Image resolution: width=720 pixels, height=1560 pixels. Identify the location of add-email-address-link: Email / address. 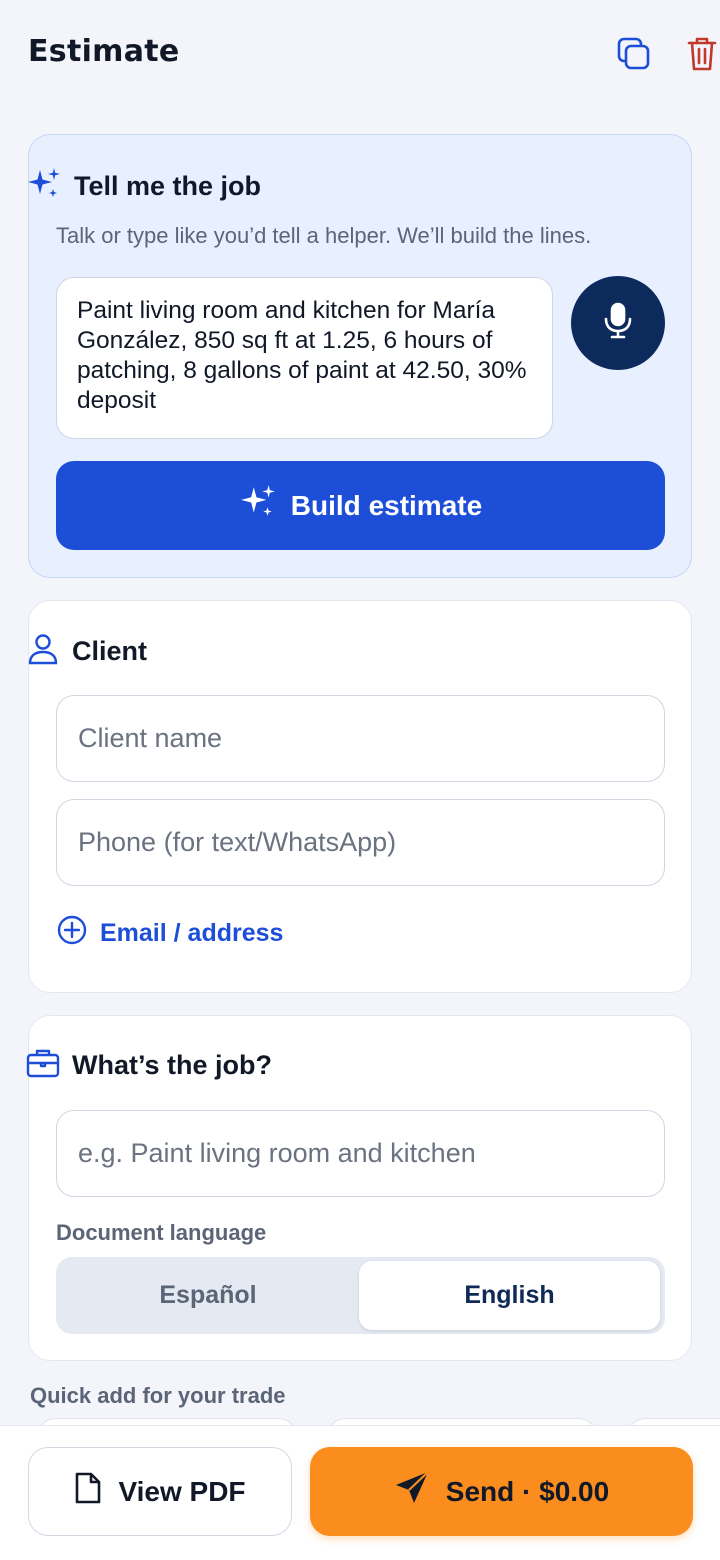
(169, 933).